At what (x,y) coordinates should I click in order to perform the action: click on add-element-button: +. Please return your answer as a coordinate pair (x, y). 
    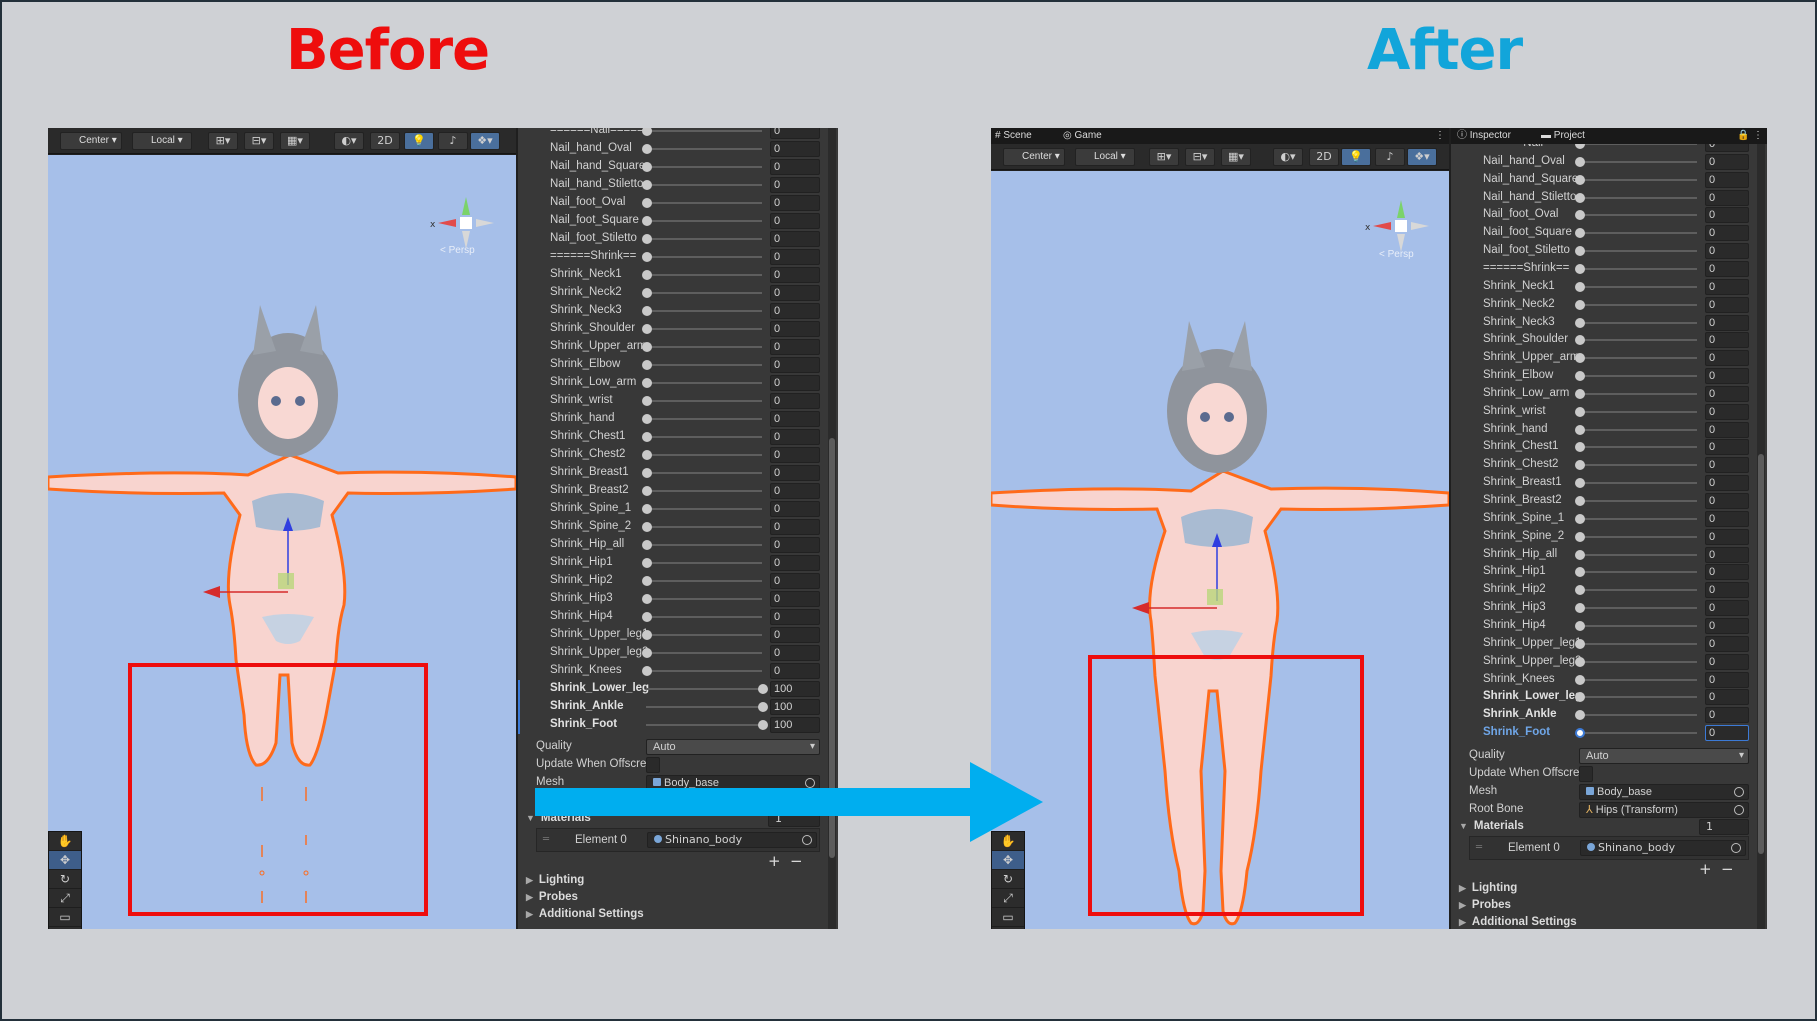
    Looking at the image, I should click on (774, 861).